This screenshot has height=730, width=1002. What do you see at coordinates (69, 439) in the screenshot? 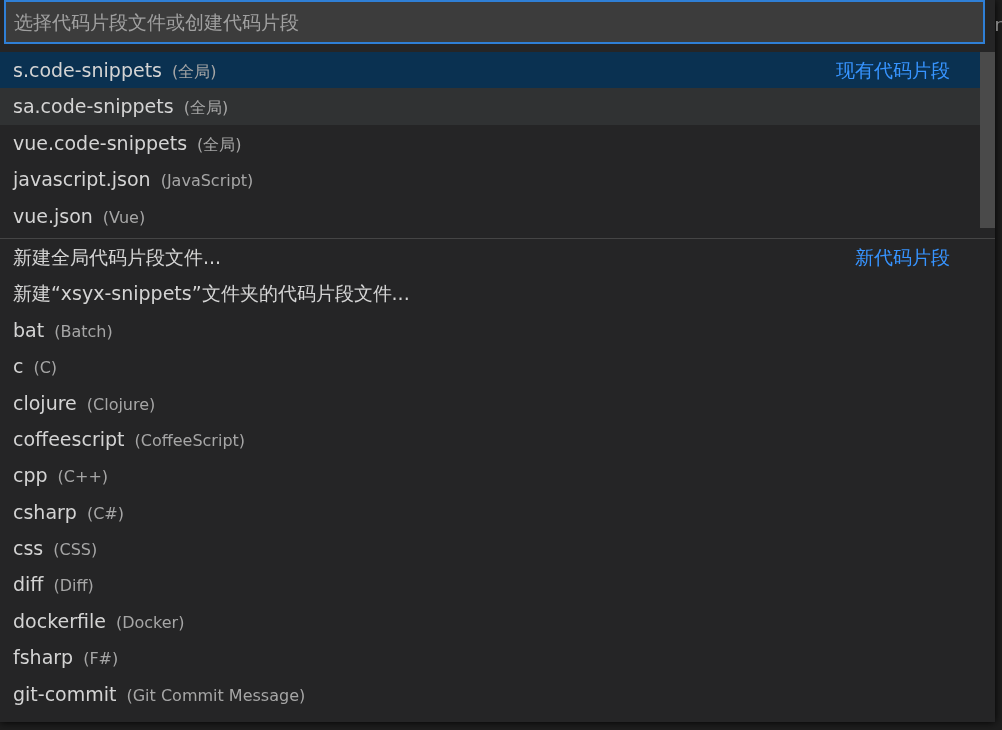
I see `item-name: coffeescript` at bounding box center [69, 439].